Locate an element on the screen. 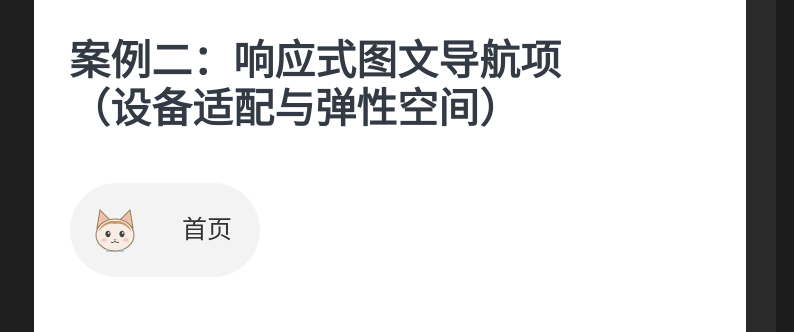  nav-item-home: 首页 is located at coordinates (165, 230).